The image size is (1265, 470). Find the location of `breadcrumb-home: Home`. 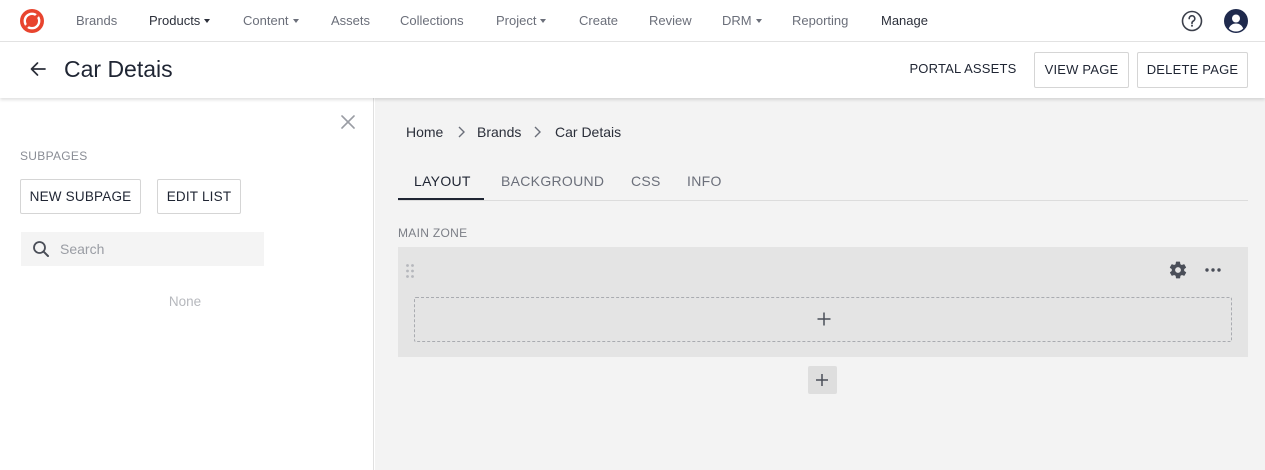

breadcrumb-home: Home is located at coordinates (424, 132).